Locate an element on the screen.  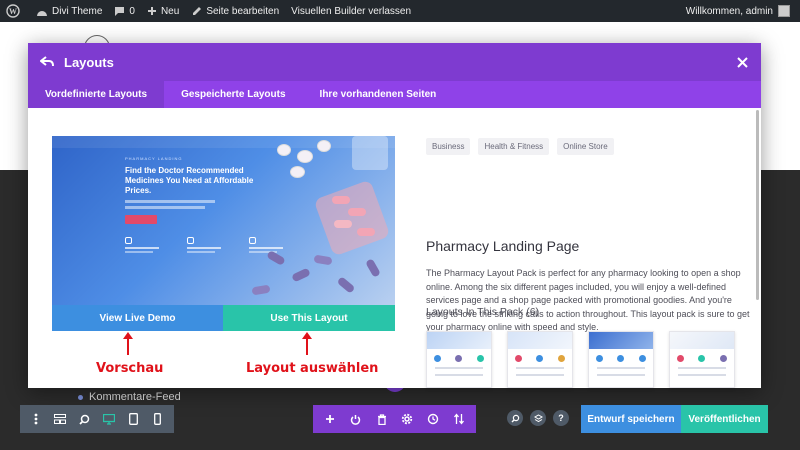
bullet-icon is located at coordinates (80, 397).